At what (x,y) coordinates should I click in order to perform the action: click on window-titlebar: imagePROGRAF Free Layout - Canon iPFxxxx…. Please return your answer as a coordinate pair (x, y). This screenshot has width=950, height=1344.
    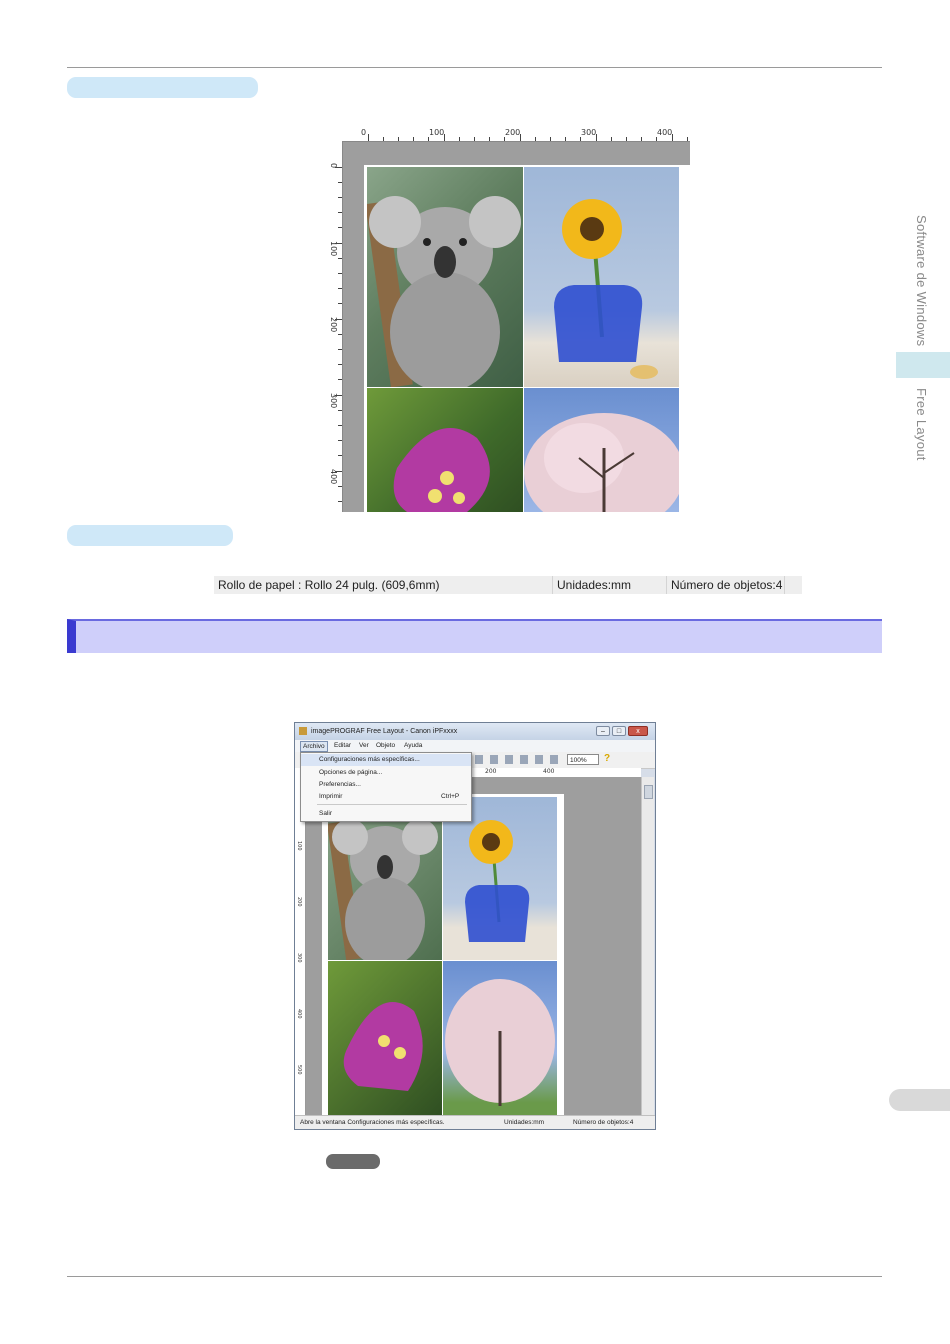
    Looking at the image, I should click on (475, 731).